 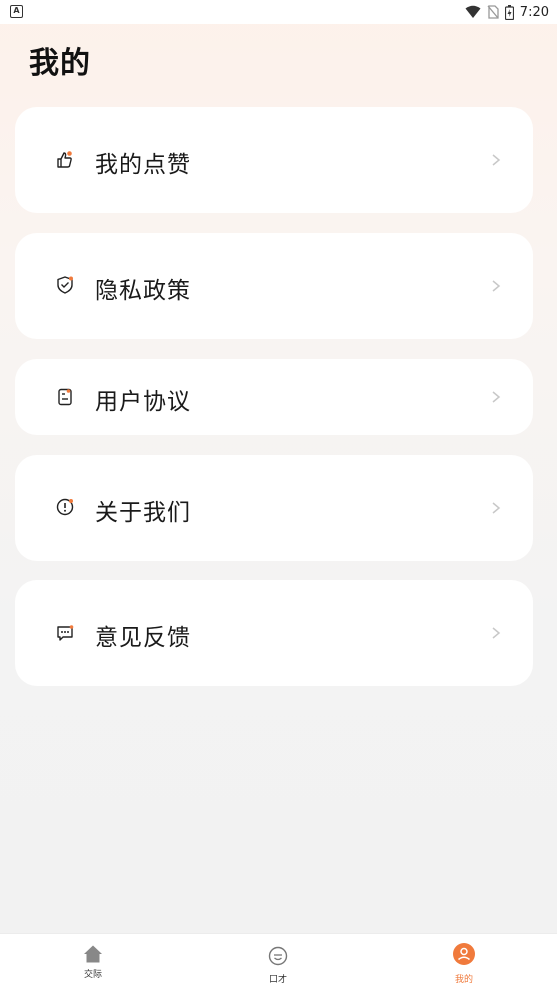 What do you see at coordinates (93, 954) in the screenshot?
I see `home-icon` at bounding box center [93, 954].